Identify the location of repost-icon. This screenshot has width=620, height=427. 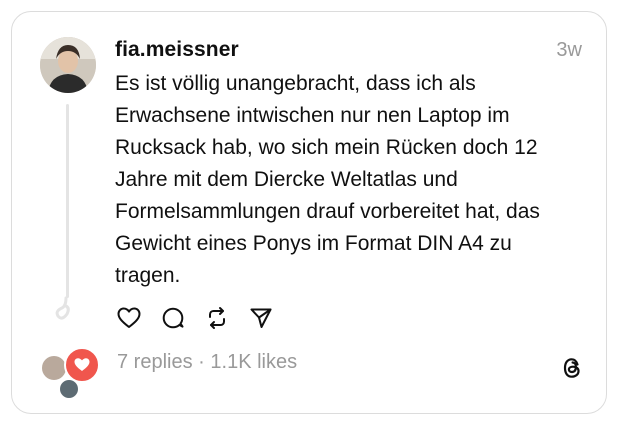
(217, 318).